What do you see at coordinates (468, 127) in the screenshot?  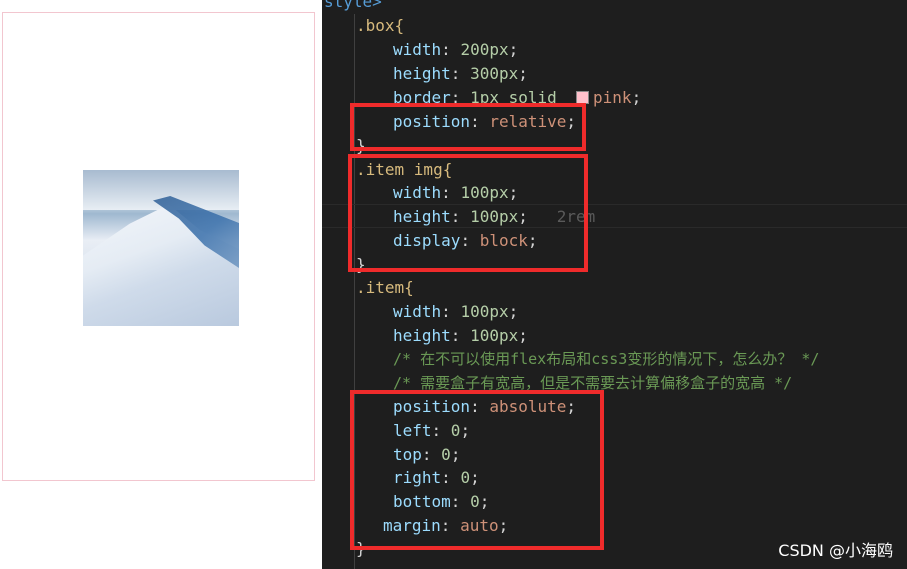 I see `highlight-box-relative` at bounding box center [468, 127].